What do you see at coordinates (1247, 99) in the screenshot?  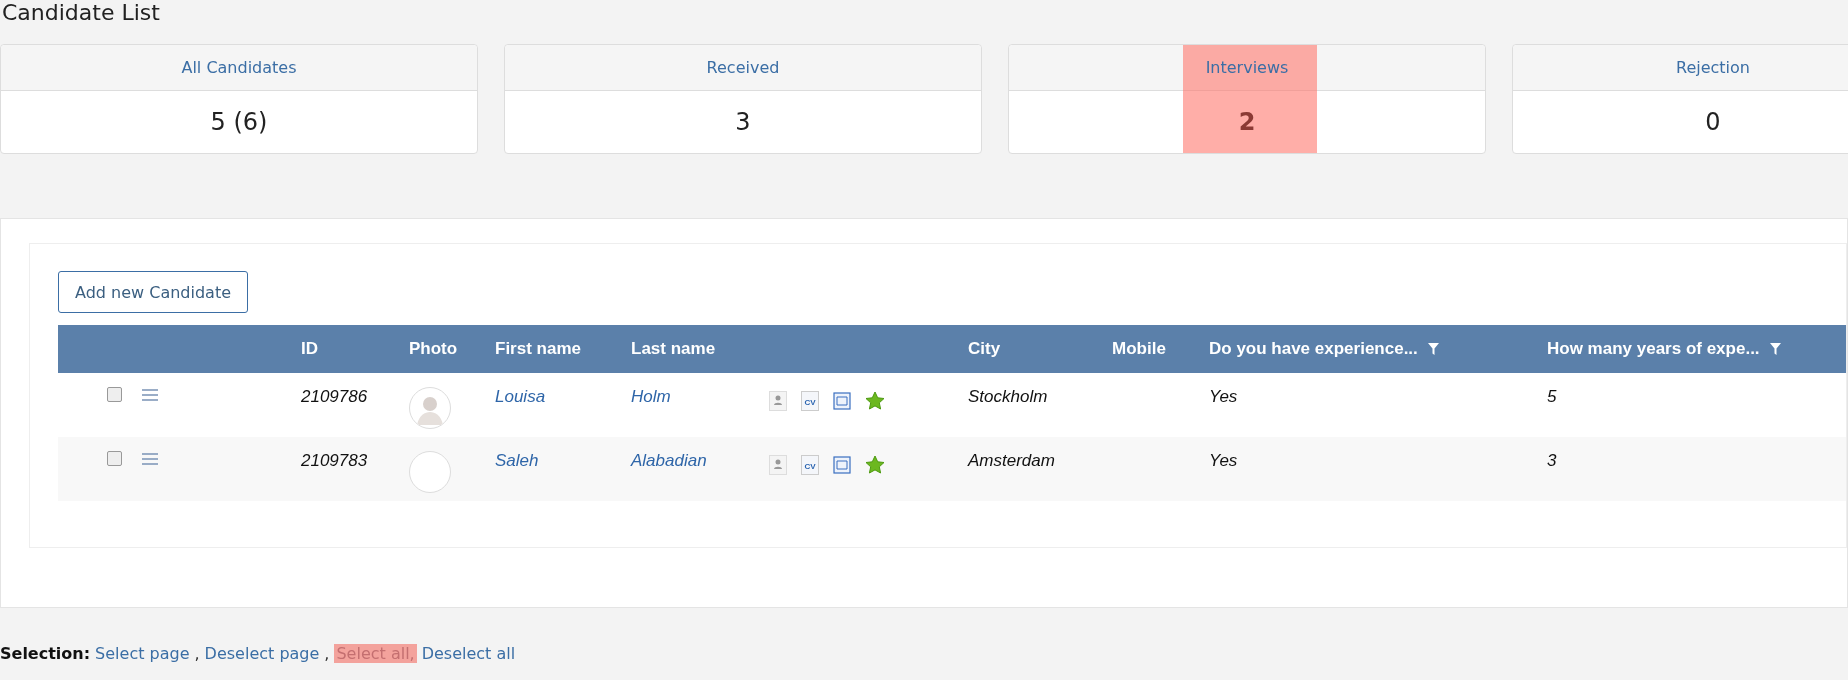 I see `stat-card: Interviews 2` at bounding box center [1247, 99].